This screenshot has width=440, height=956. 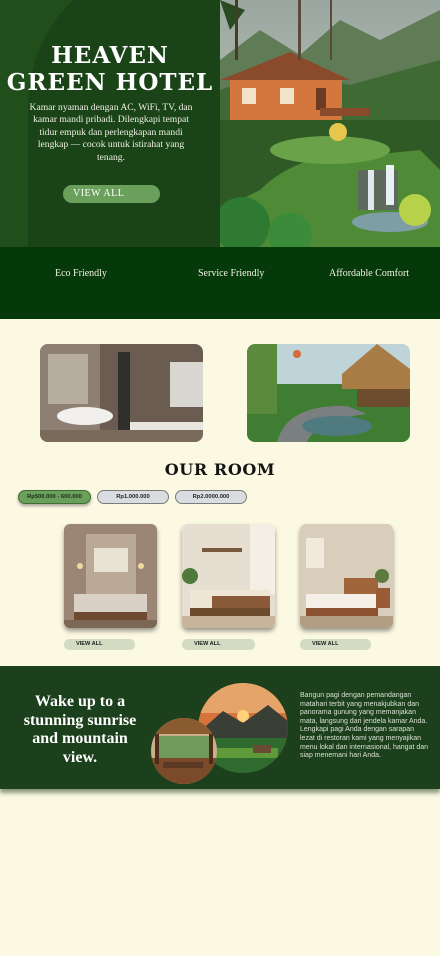 What do you see at coordinates (110, 576) in the screenshot?
I see `room-card-1-image` at bounding box center [110, 576].